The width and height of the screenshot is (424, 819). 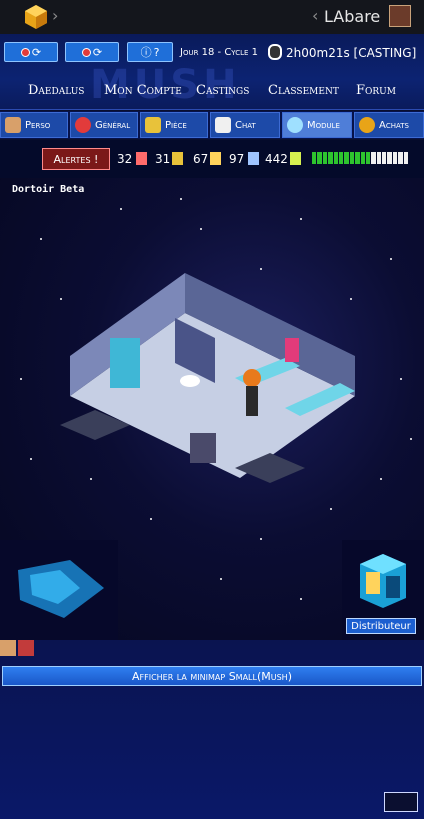 What do you see at coordinates (55, 15) in the screenshot?
I see `chevron-right-icon: ›` at bounding box center [55, 15].